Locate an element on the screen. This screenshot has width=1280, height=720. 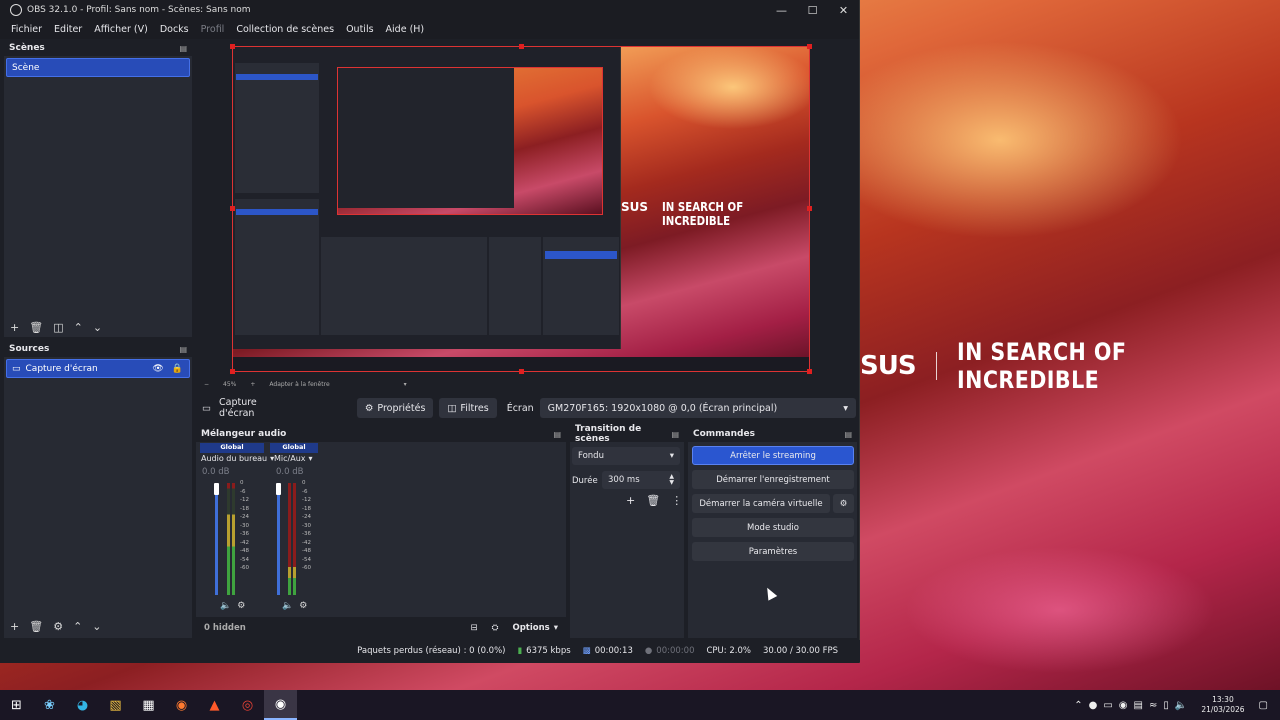
channel-name: Audio du bureau ▾ is located at coordinates (237, 458).